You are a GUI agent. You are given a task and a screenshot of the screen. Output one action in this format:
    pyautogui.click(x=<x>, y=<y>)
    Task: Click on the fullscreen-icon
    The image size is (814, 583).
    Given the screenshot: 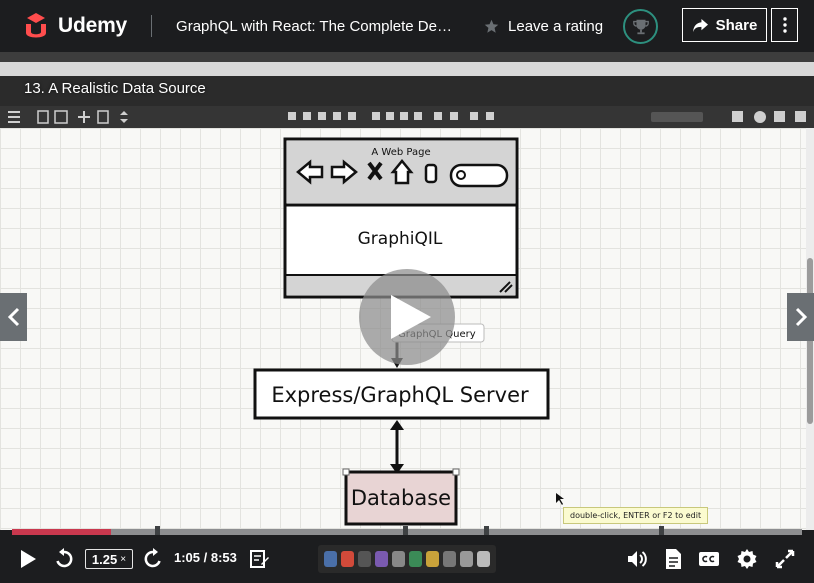 What is the action you would take?
    pyautogui.click(x=785, y=559)
    